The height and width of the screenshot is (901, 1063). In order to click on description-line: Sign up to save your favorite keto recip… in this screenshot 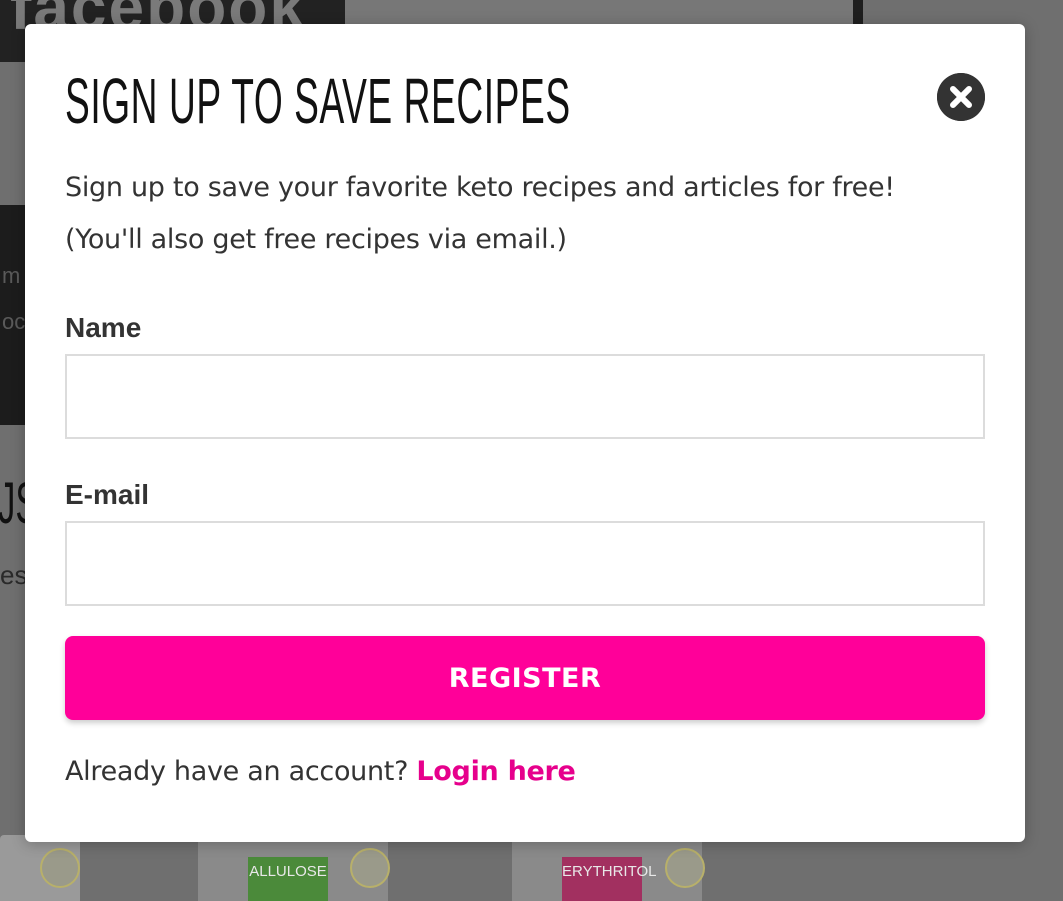, I will do `click(480, 187)`.